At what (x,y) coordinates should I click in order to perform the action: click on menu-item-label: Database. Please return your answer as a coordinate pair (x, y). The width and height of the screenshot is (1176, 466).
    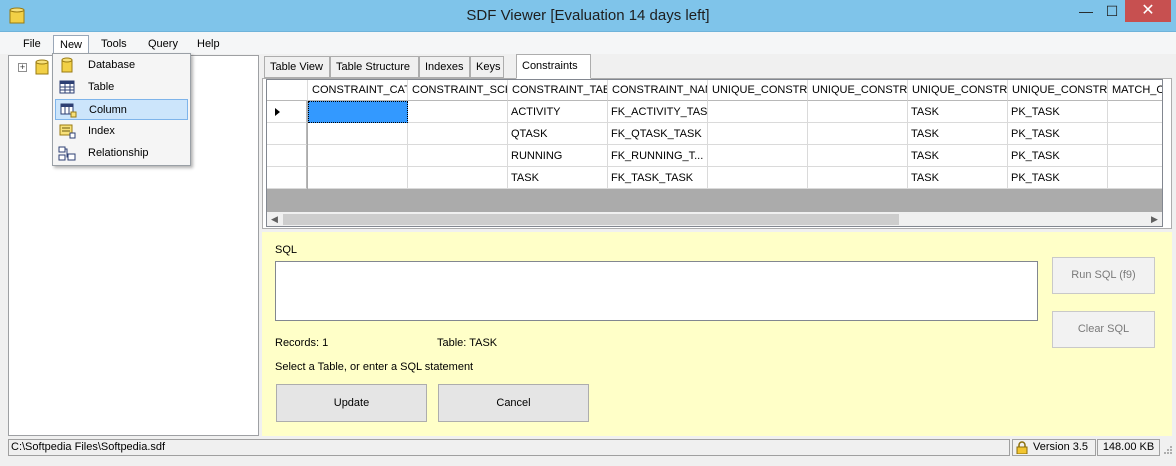
    Looking at the image, I should click on (112, 65).